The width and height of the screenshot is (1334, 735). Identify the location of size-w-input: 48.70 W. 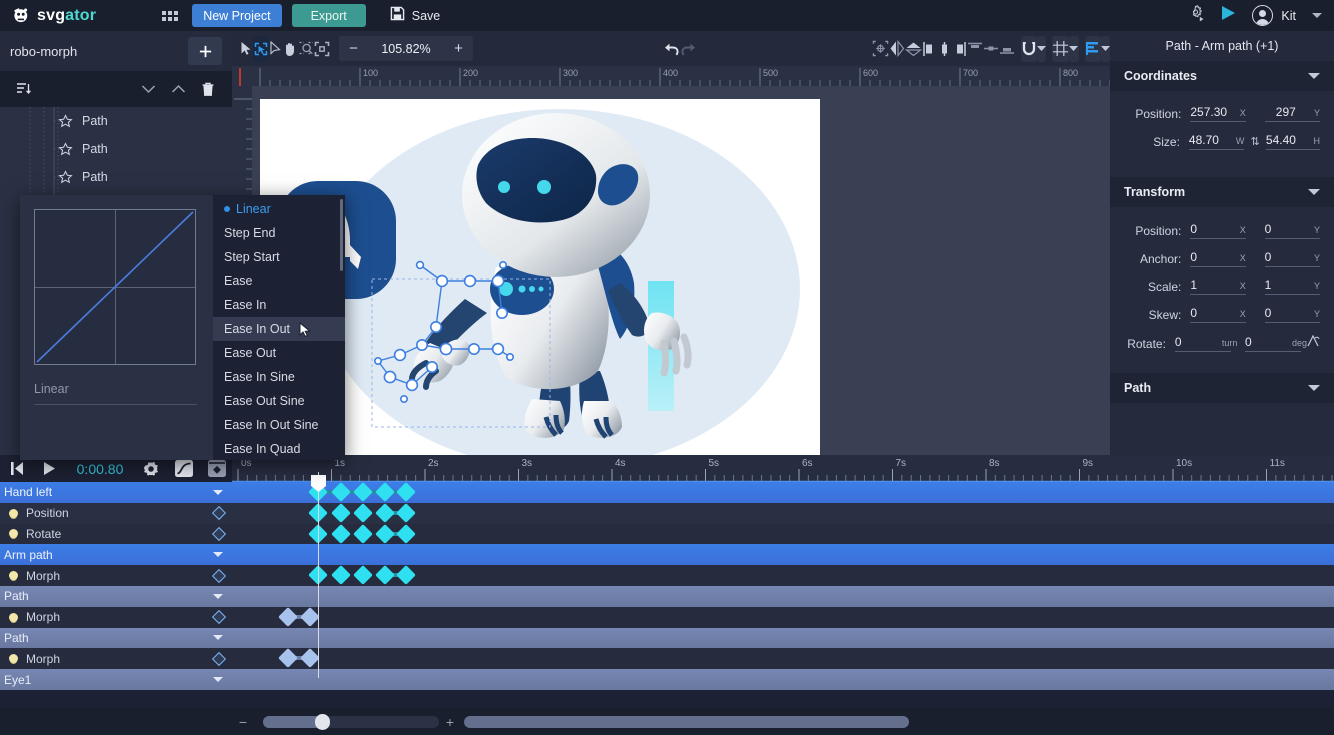
(1216, 141).